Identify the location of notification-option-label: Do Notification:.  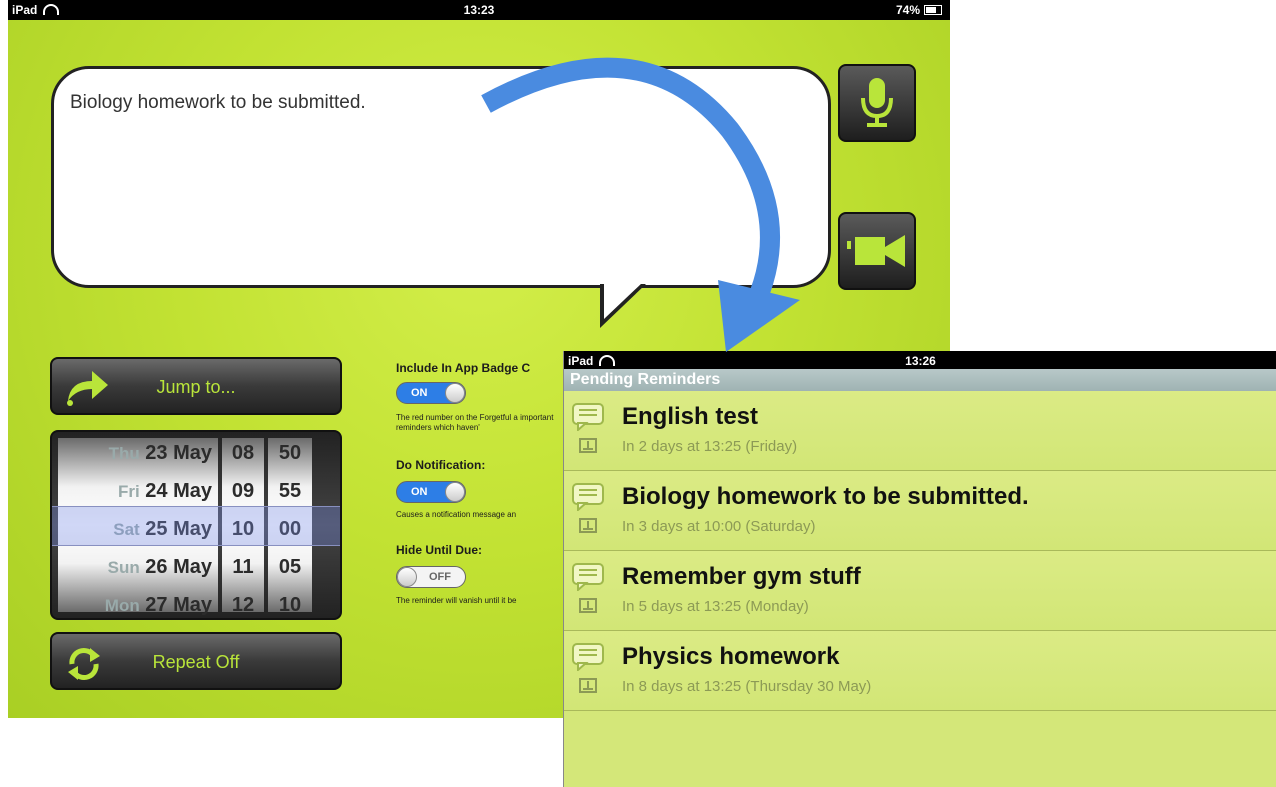
(441, 465).